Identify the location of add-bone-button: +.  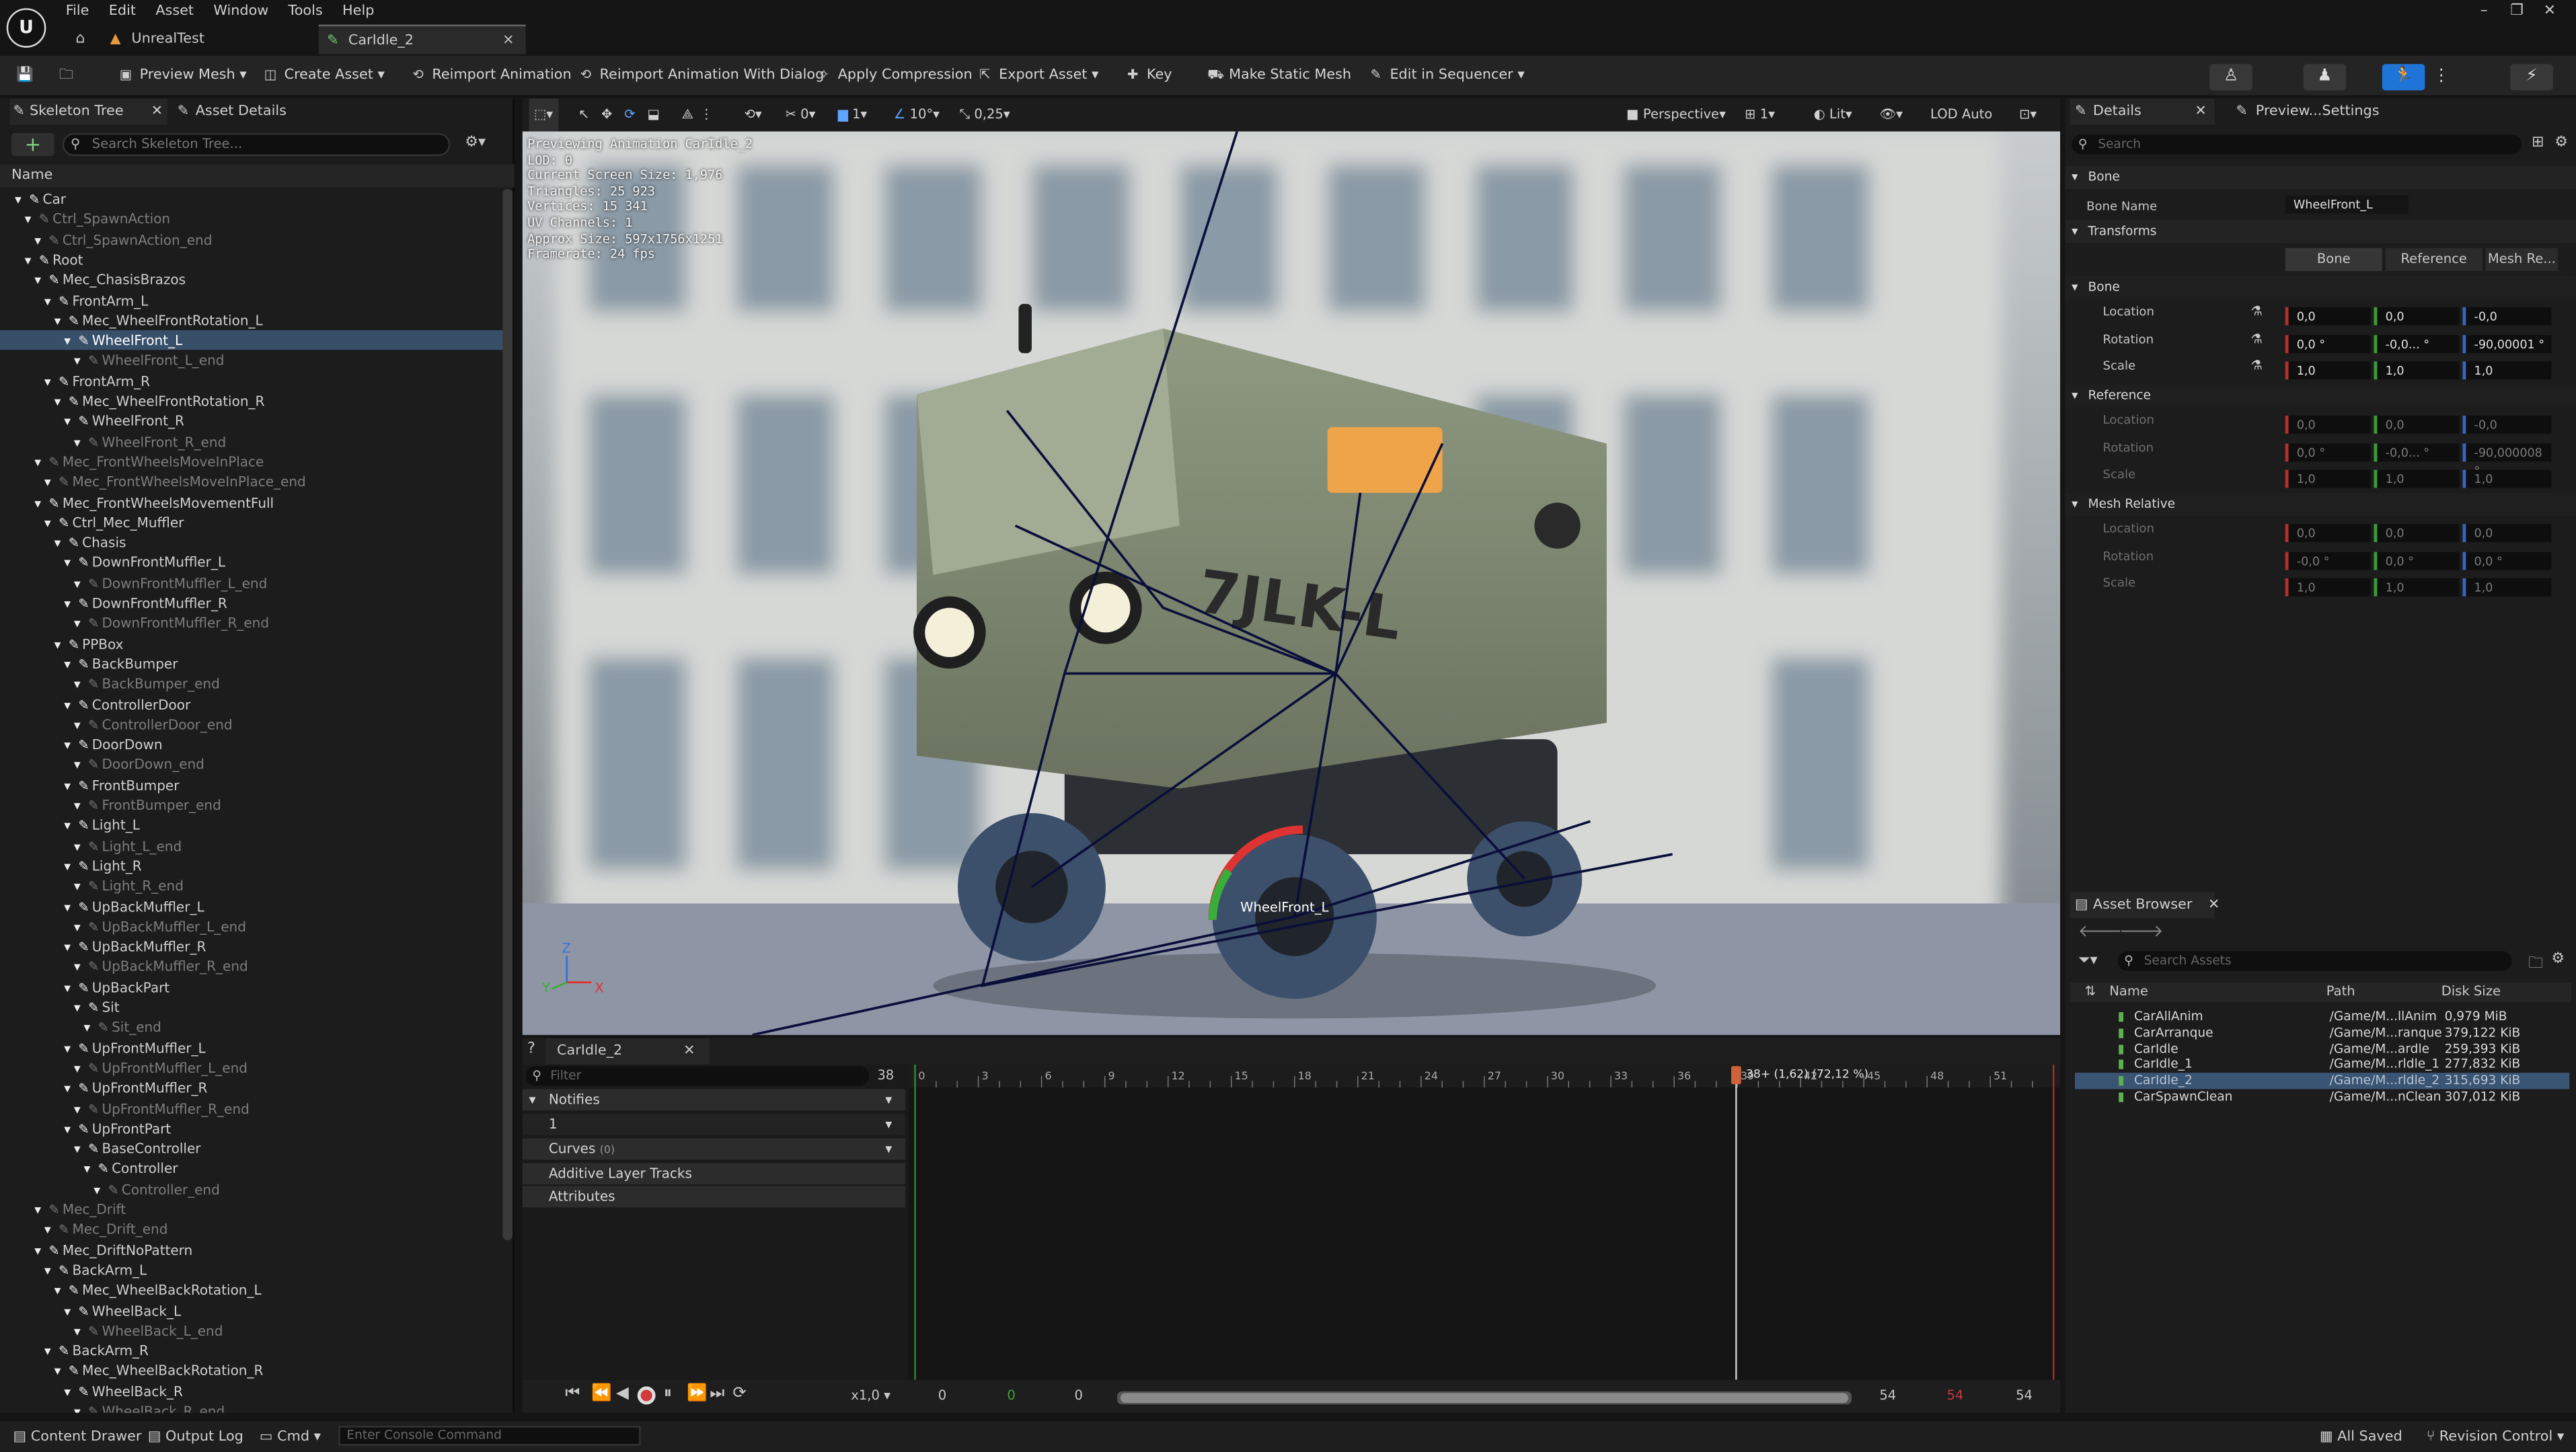
(32, 144).